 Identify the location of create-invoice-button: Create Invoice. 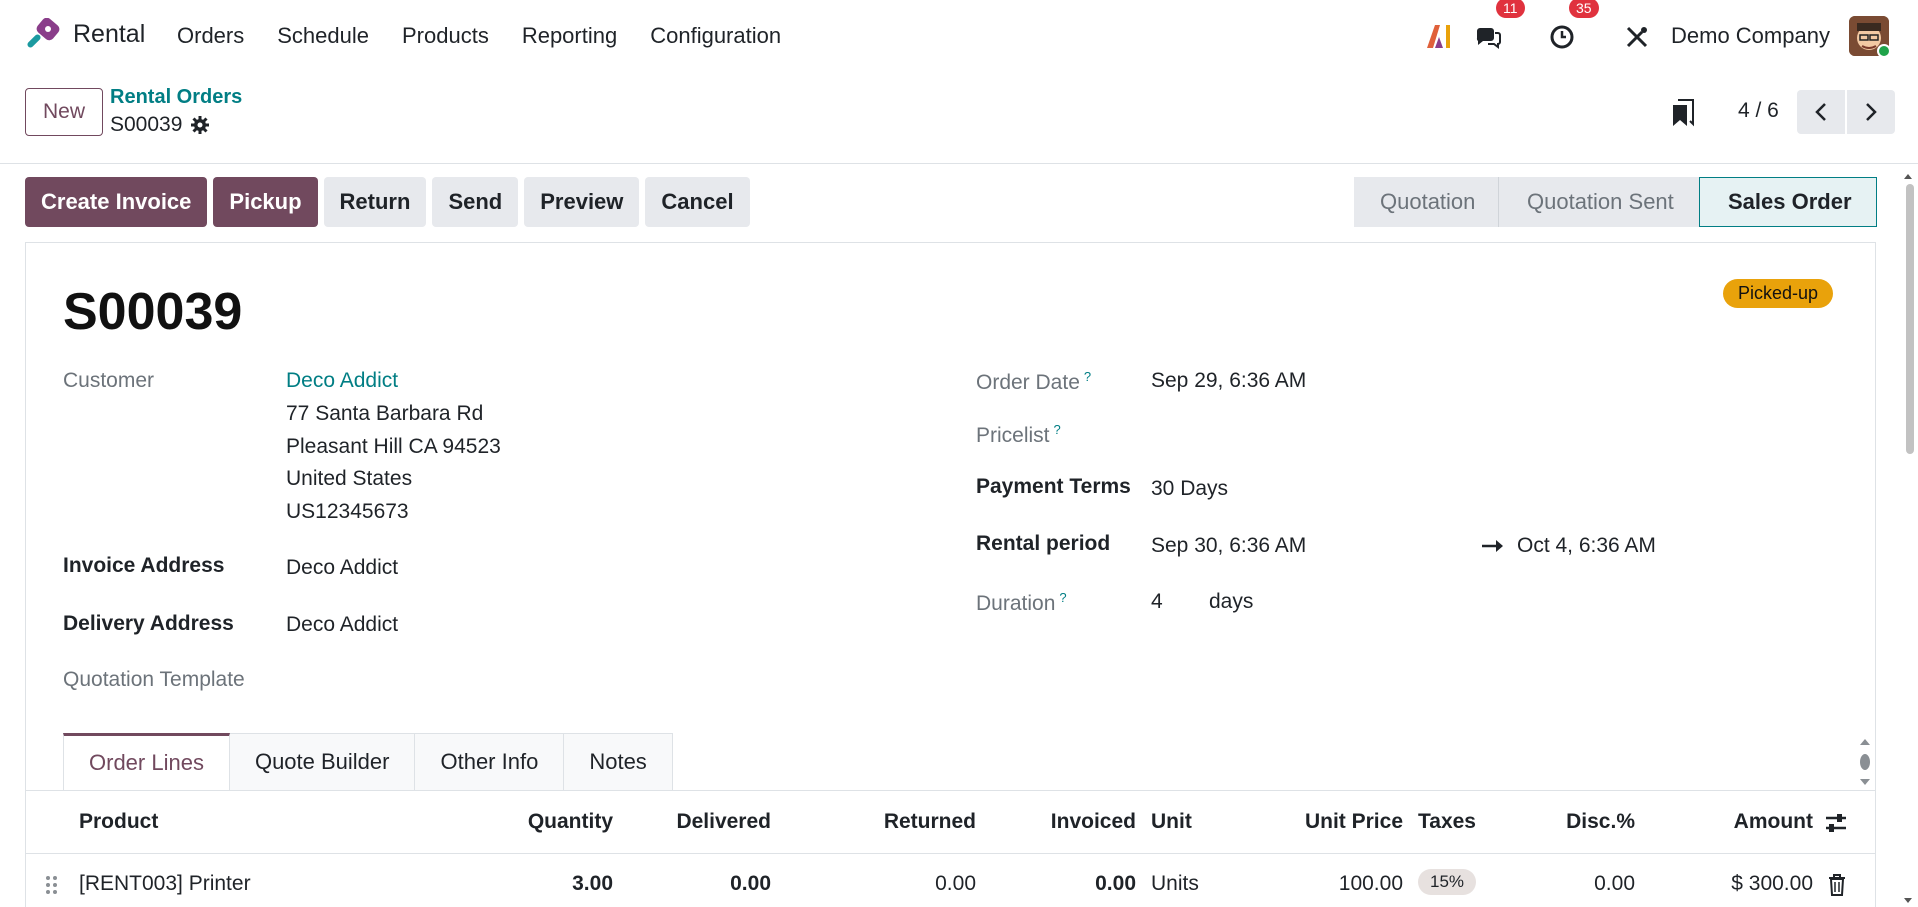
(116, 202).